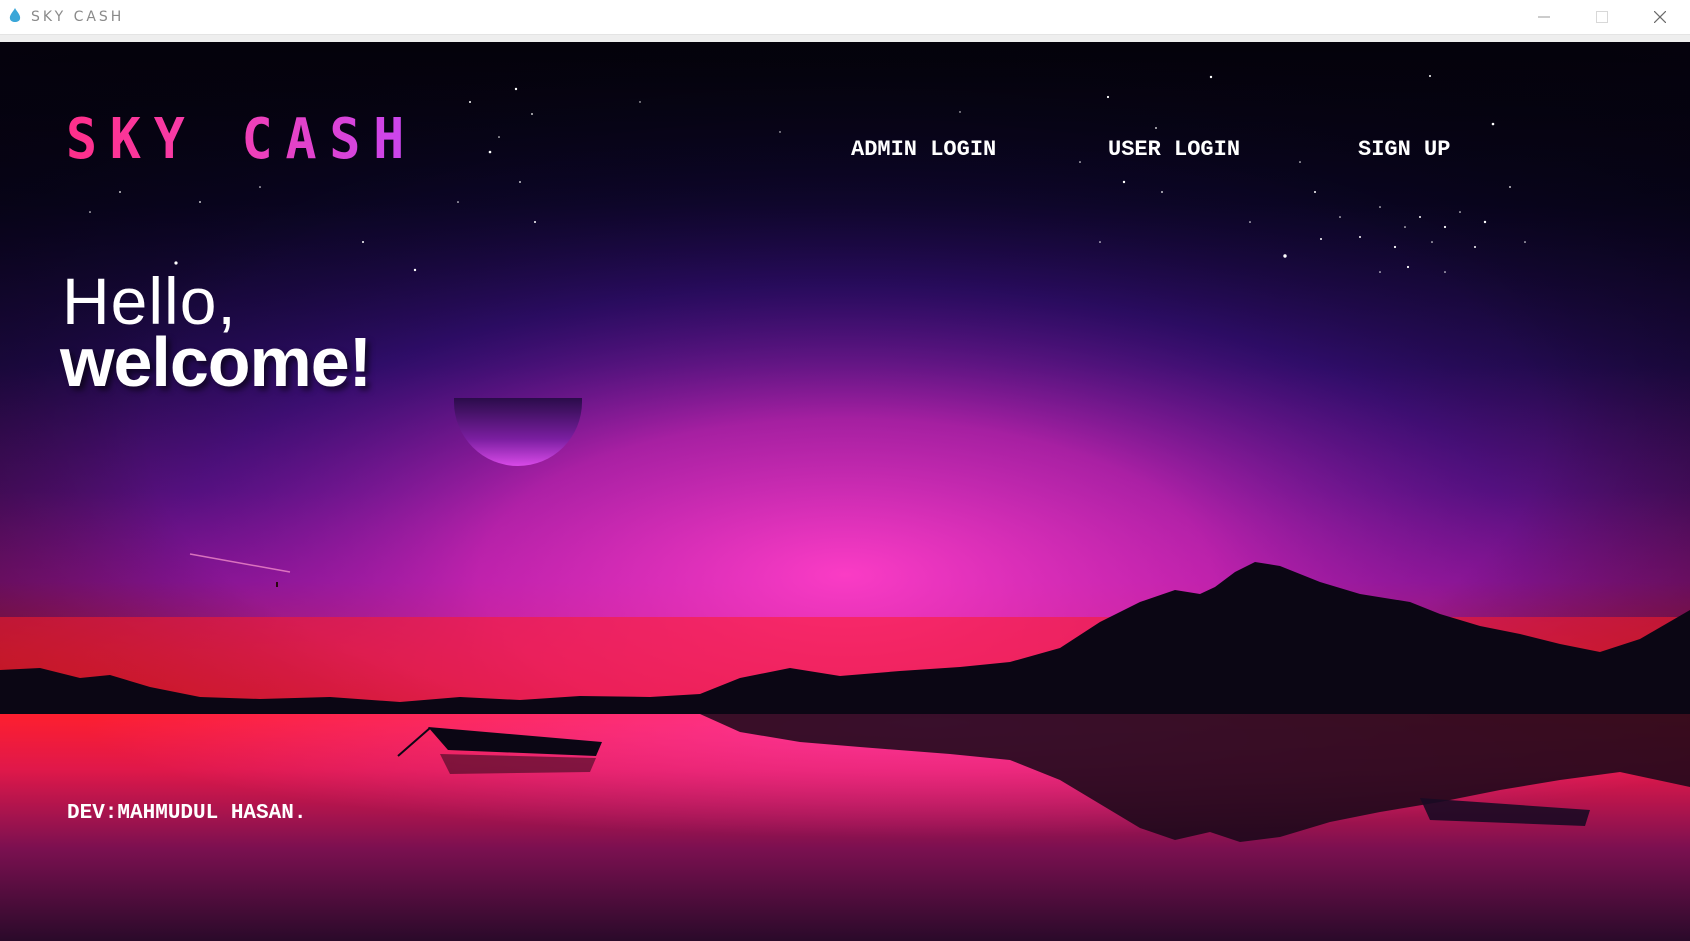  I want to click on sign-up-link: SIGN UP, so click(1404, 149).